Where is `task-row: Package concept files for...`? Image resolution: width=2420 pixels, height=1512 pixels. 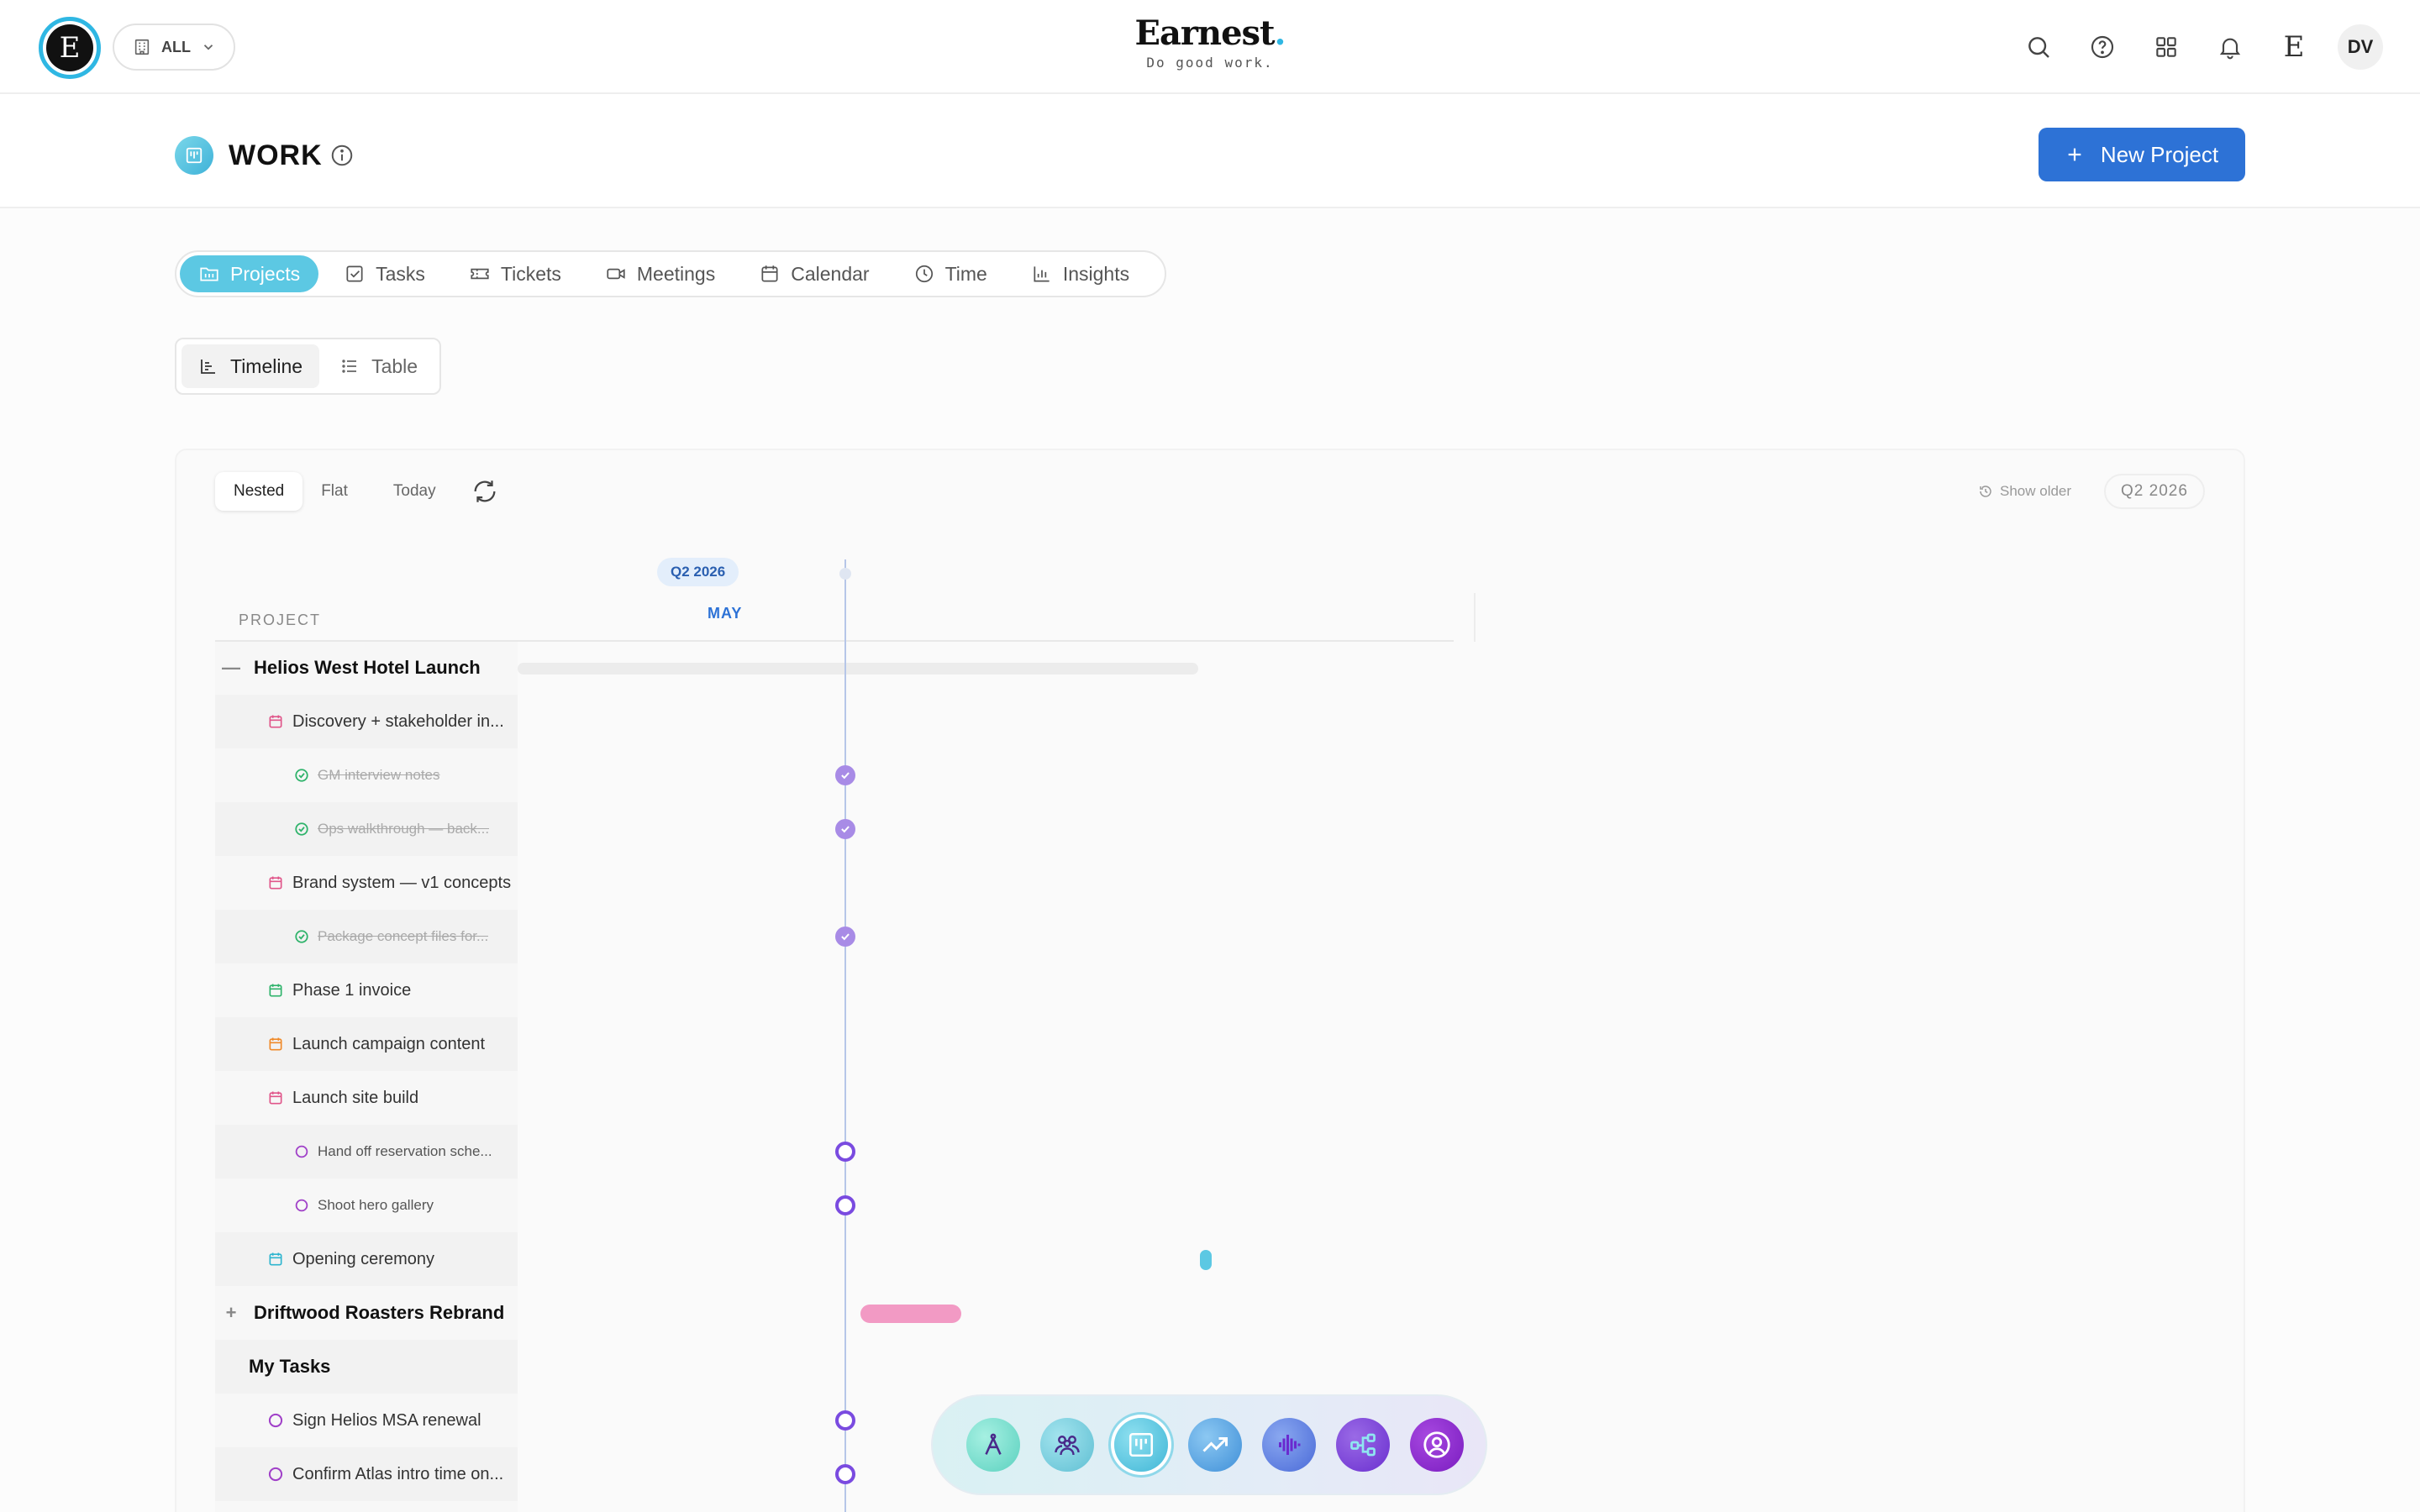 task-row: Package concept files for... is located at coordinates (367, 936).